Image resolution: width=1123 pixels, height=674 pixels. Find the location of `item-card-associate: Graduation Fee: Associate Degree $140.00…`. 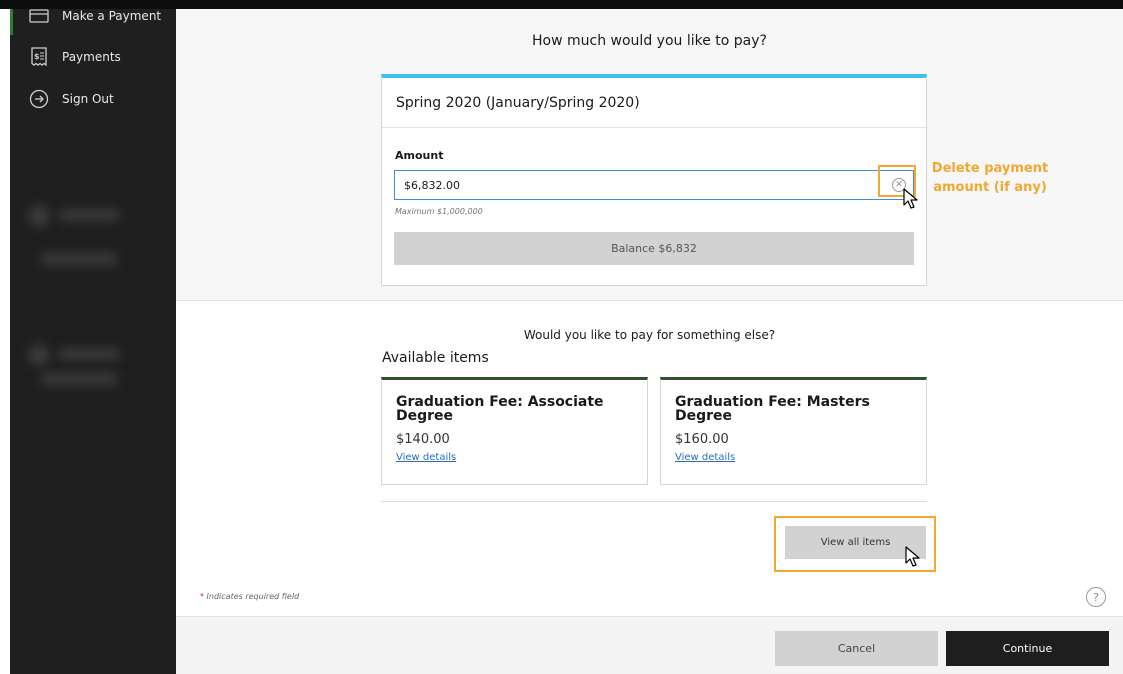

item-card-associate: Graduation Fee: Associate Degree $140.00… is located at coordinates (514, 431).